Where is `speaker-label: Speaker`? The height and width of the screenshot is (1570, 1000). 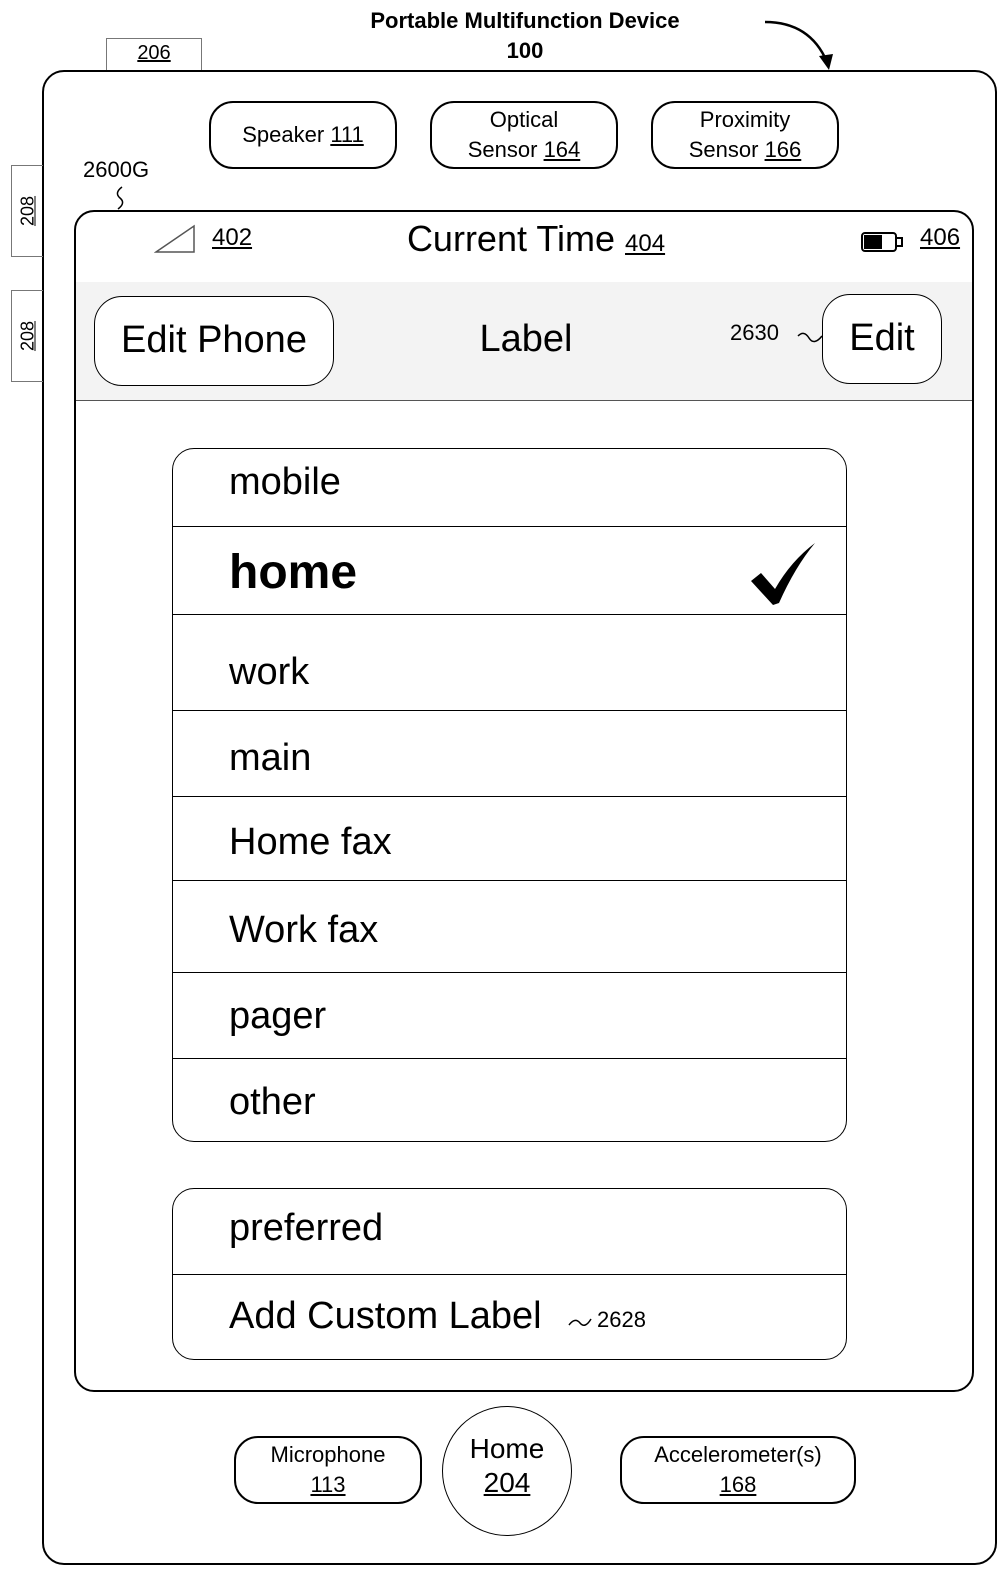 speaker-label: Speaker is located at coordinates (283, 134).